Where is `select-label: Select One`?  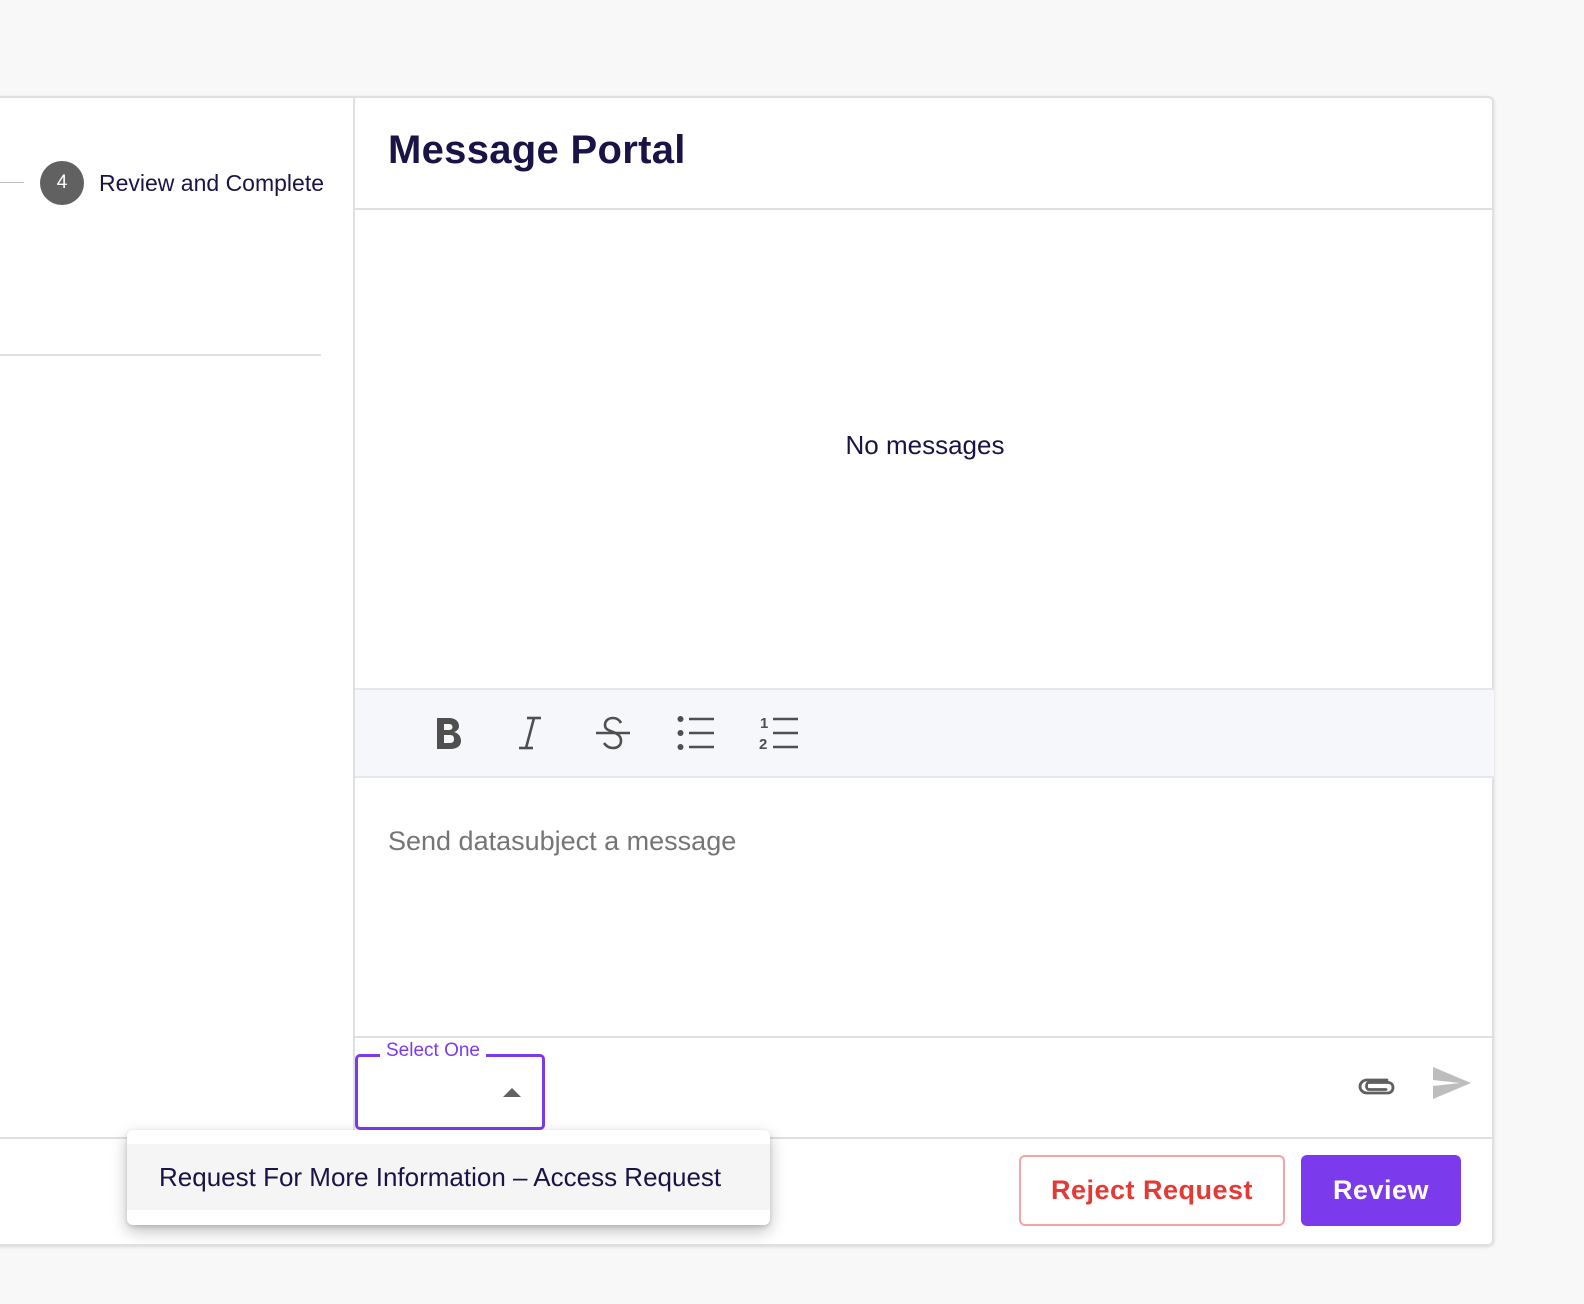 select-label: Select One is located at coordinates (433, 1051).